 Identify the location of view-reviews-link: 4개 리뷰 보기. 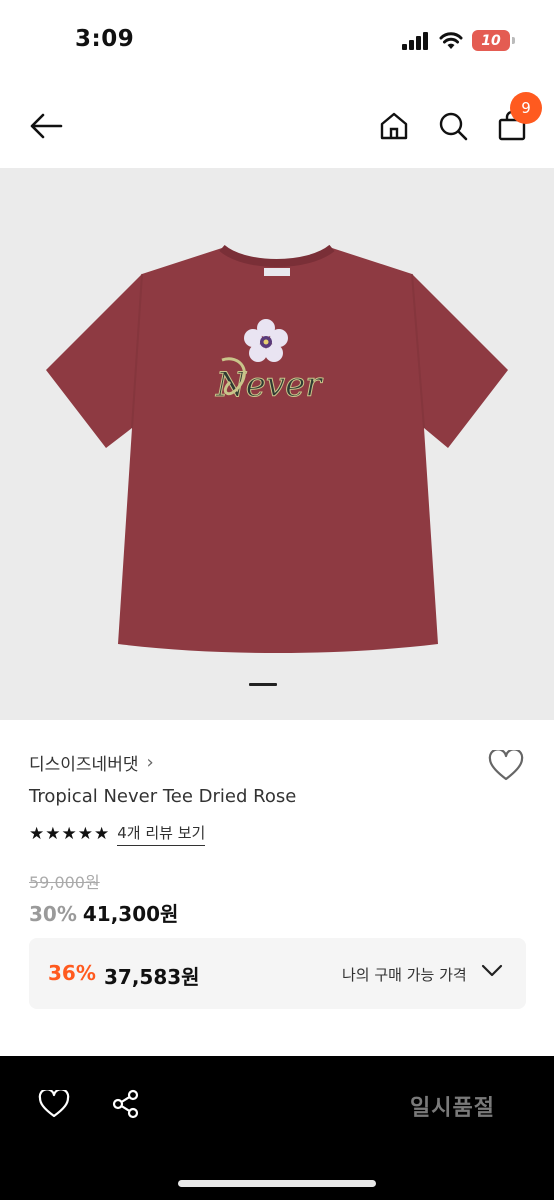
(161, 834).